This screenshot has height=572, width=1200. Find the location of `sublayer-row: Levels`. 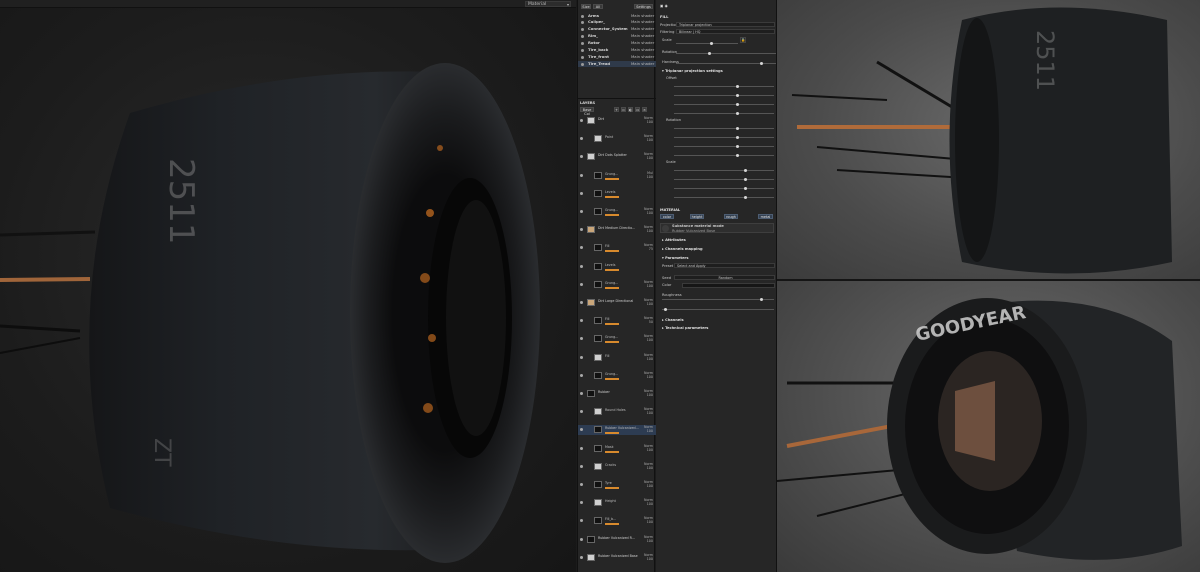

sublayer-row: Levels is located at coordinates (617, 267).